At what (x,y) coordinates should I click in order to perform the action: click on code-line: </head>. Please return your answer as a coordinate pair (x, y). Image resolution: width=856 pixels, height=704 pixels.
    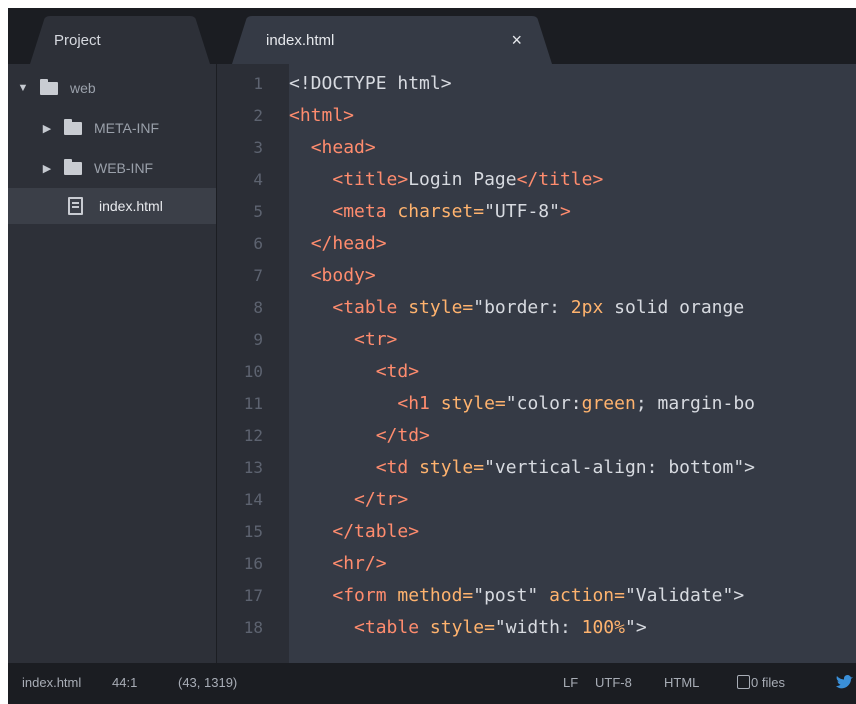
    Looking at the image, I should click on (338, 244).